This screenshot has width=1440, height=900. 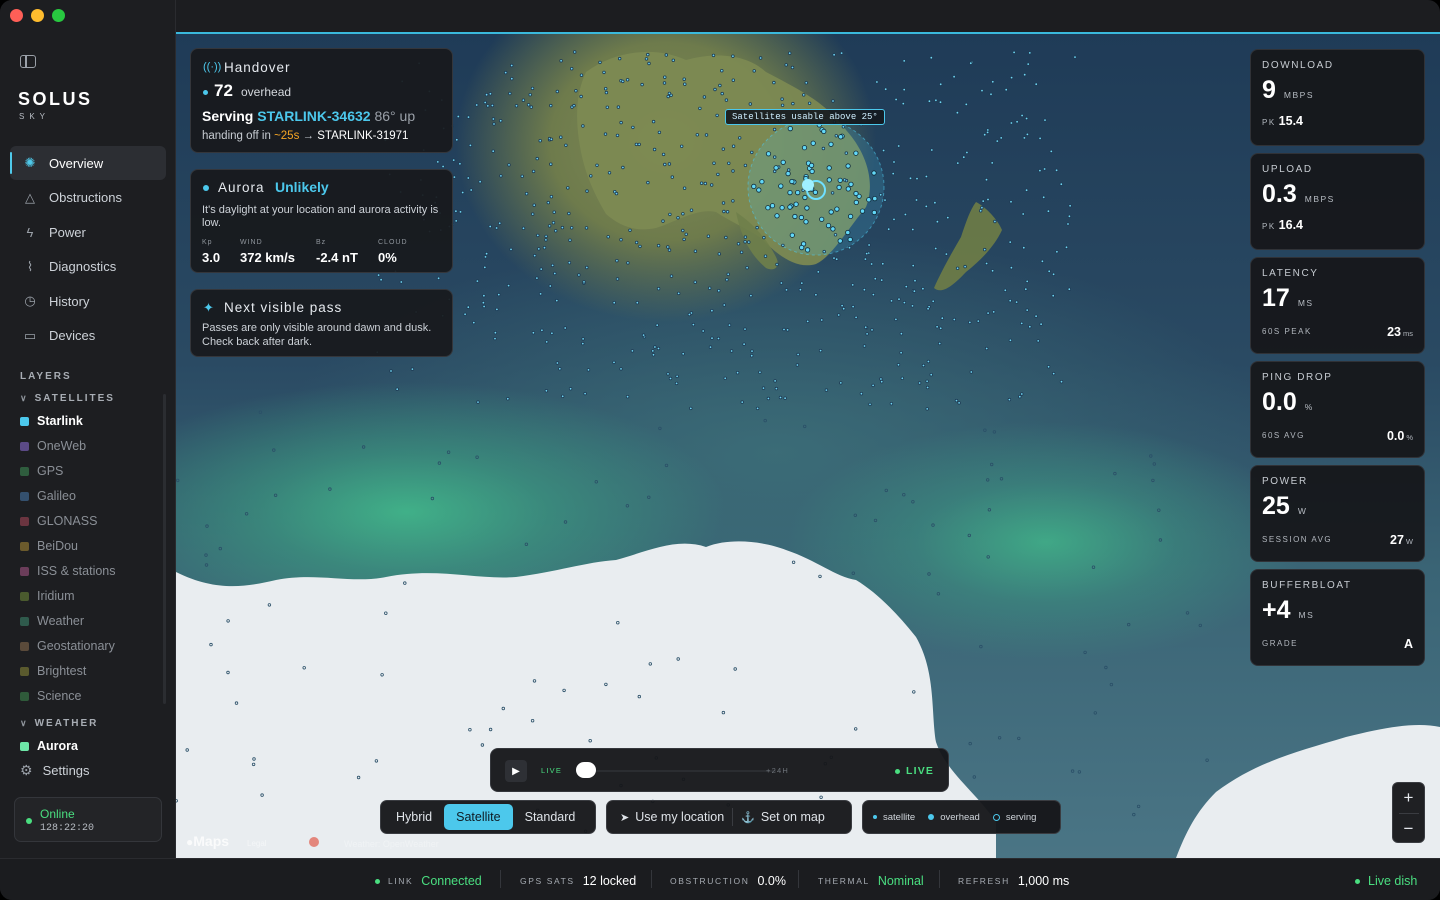 I want to click on serving-satellite: STARLINK-34632, so click(x=313, y=116).